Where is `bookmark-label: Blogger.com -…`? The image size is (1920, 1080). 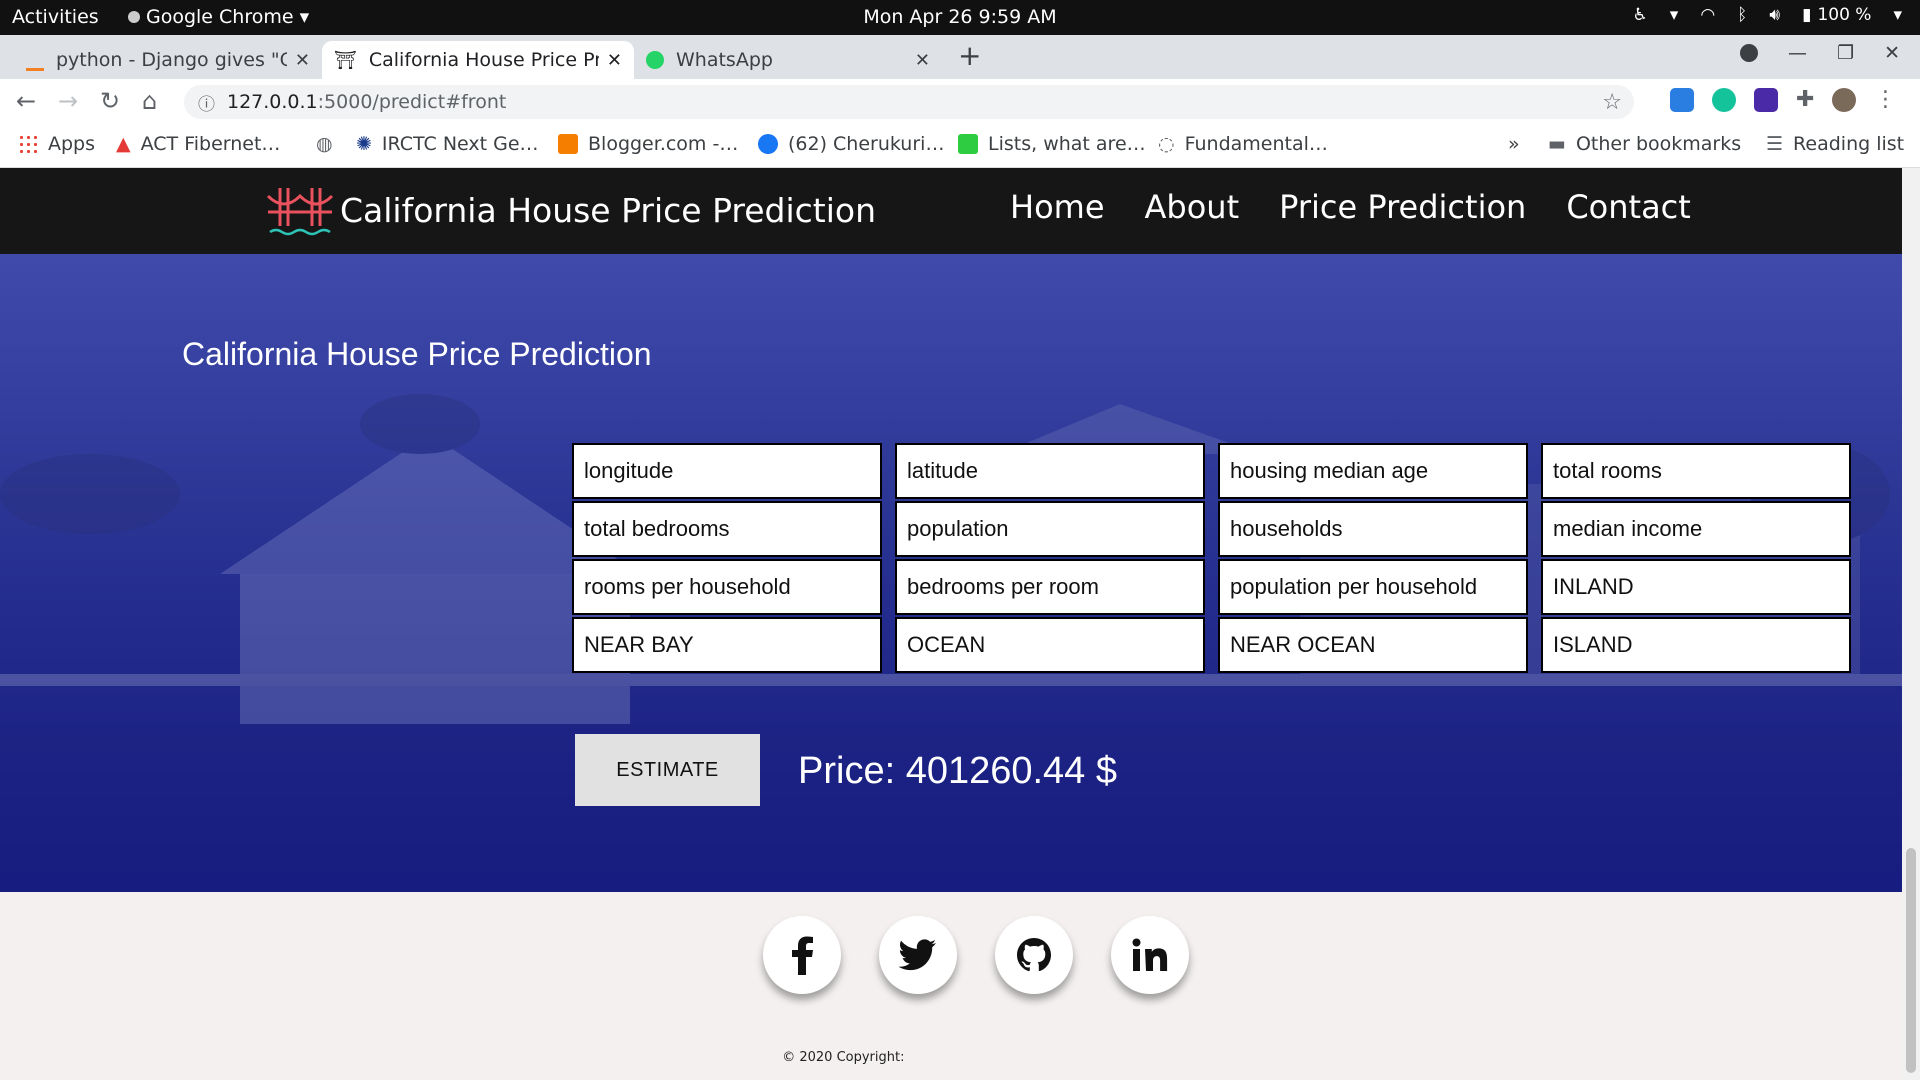 bookmark-label: Blogger.com -… is located at coordinates (663, 144).